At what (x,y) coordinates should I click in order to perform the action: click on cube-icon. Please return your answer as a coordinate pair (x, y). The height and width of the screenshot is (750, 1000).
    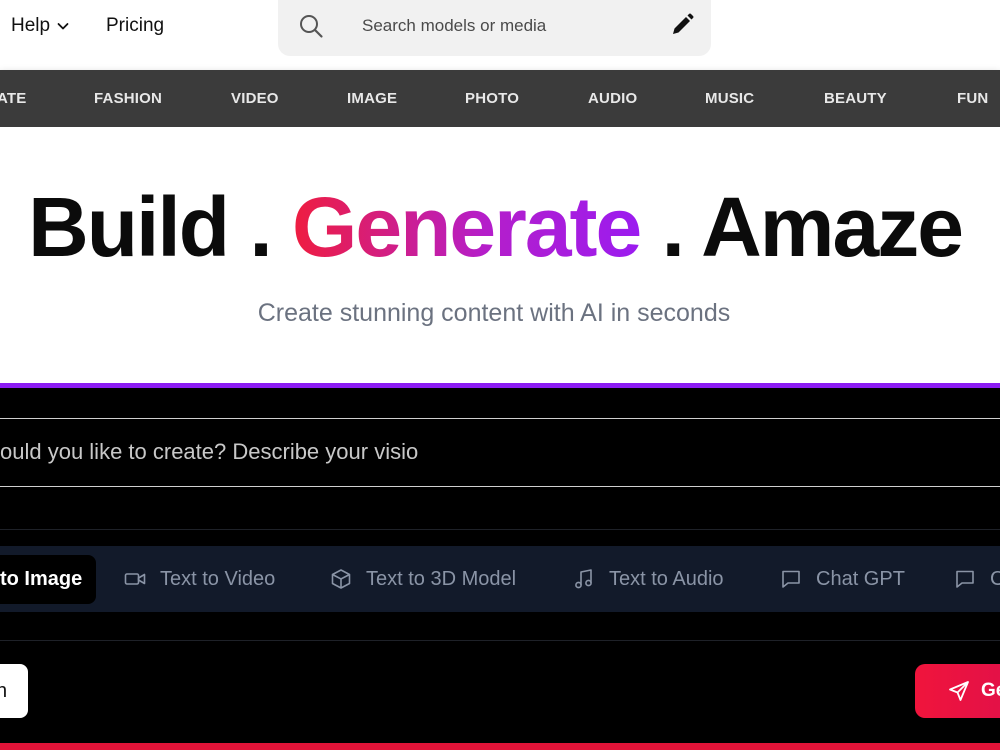
    Looking at the image, I should click on (341, 579).